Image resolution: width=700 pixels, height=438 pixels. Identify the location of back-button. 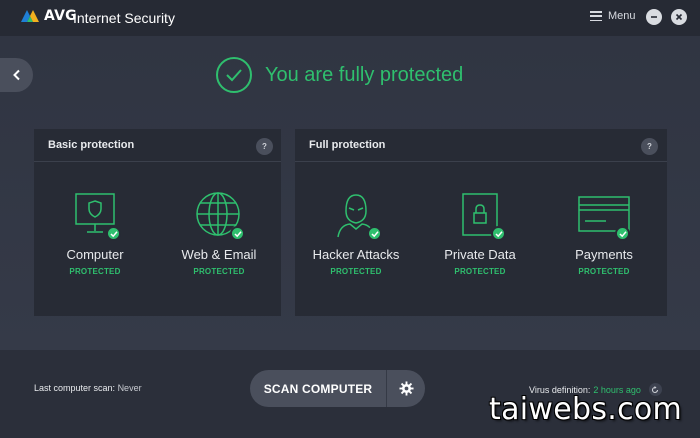
(16, 75).